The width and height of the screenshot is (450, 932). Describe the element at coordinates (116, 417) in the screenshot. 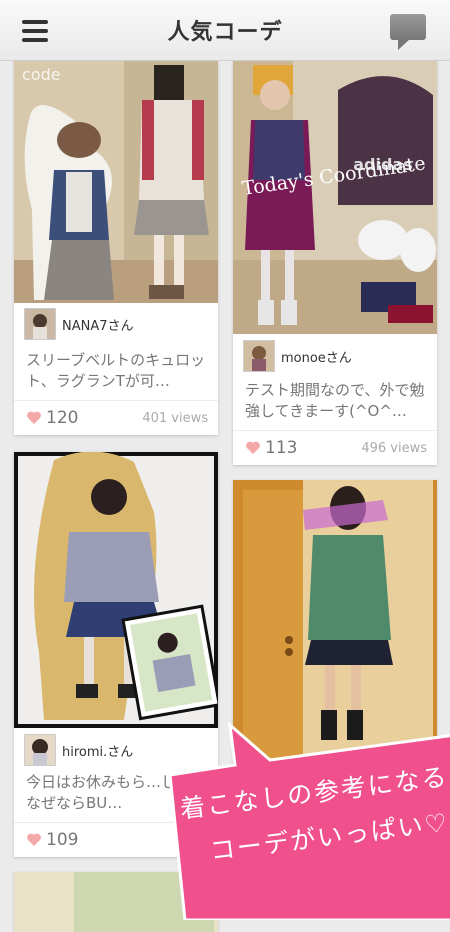

I see `card-stats: 120 401 views` at that location.